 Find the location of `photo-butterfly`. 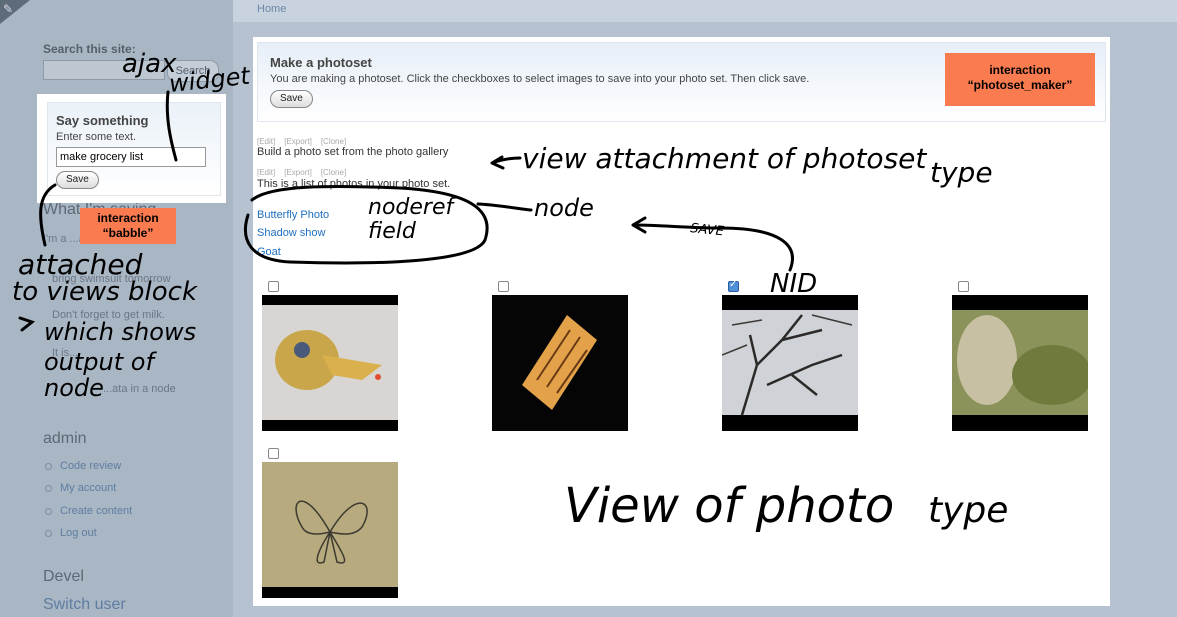

photo-butterfly is located at coordinates (330, 530).